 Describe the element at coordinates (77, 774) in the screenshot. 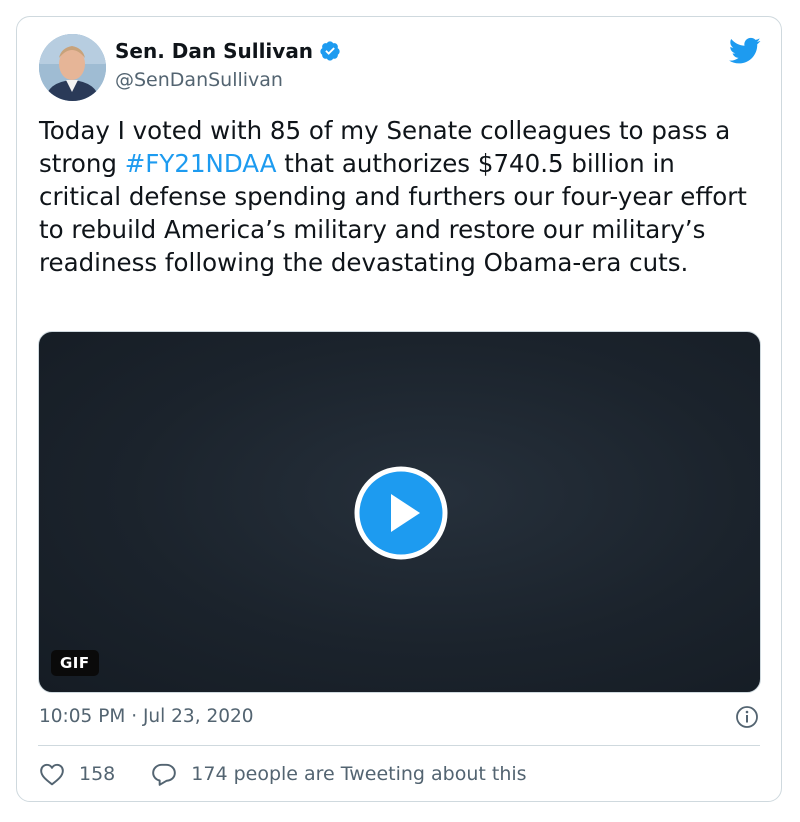

I see `like-action: 158` at that location.